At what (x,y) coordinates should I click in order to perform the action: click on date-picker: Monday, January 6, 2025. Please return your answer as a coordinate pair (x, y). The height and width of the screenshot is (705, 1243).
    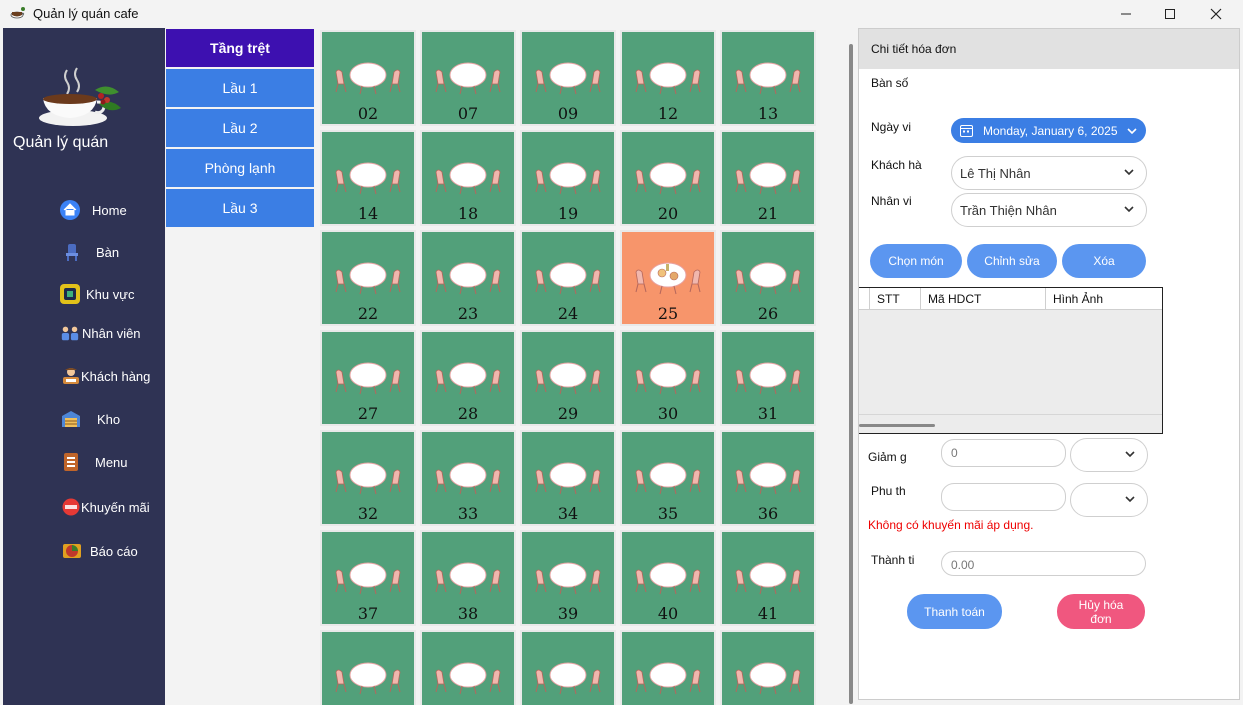
    Looking at the image, I should click on (1048, 130).